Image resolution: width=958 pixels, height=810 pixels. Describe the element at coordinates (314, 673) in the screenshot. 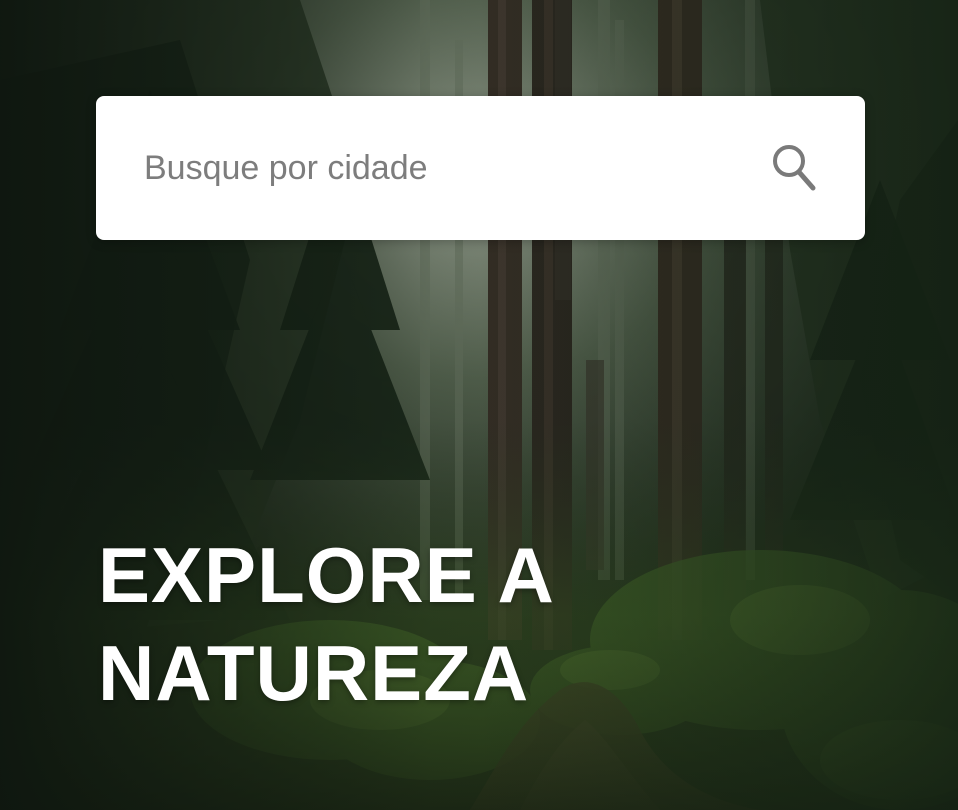

I see `headline-line-2: NATUREZA` at that location.